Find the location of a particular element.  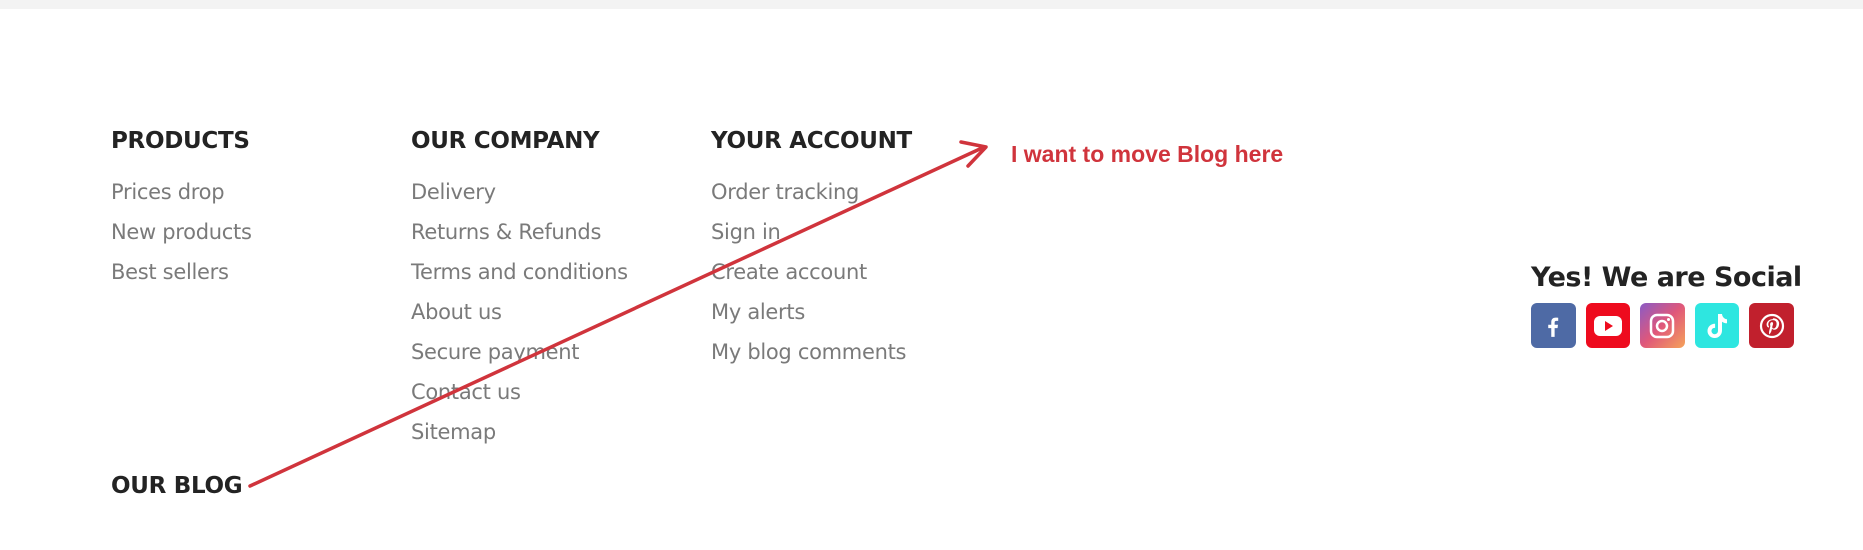

youtube-icon is located at coordinates (1608, 325).